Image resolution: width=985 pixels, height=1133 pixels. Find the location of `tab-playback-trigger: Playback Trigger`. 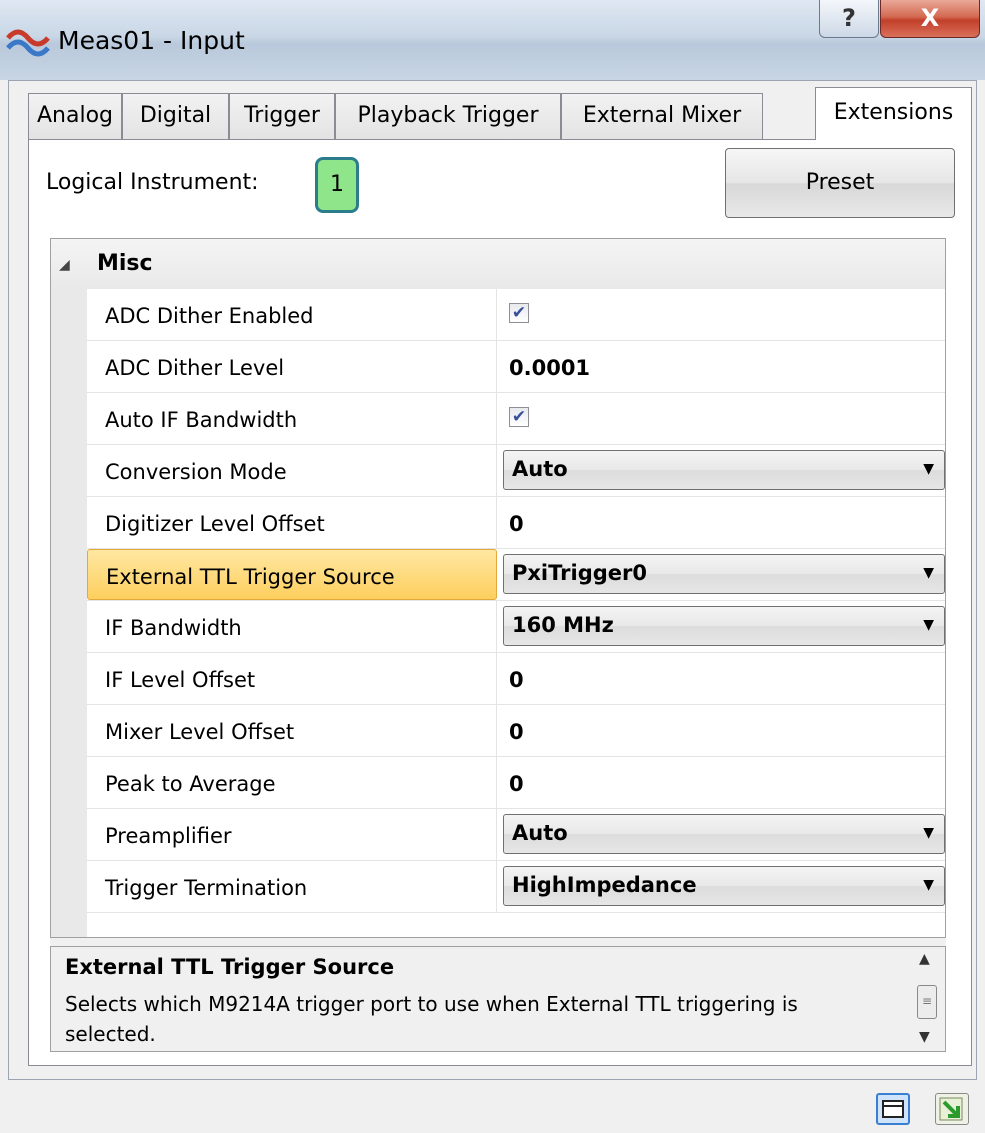

tab-playback-trigger: Playback Trigger is located at coordinates (448, 116).